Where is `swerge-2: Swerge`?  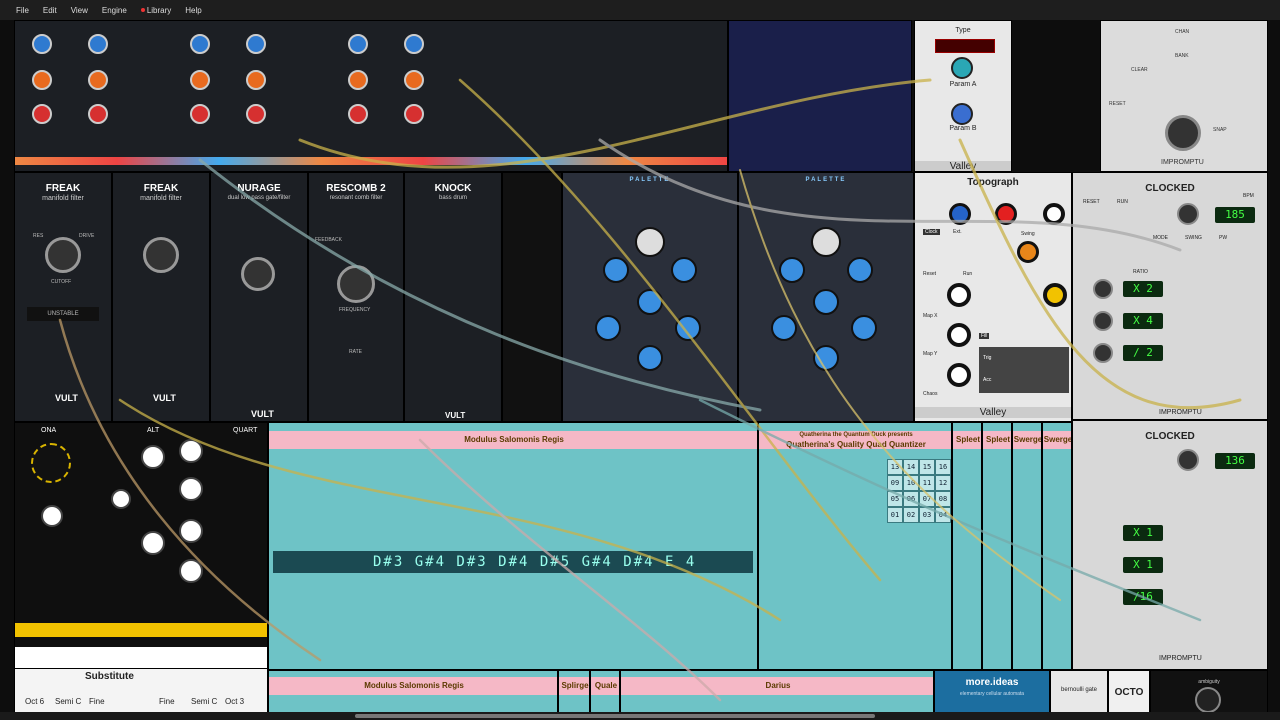
swerge-2: Swerge is located at coordinates (1057, 546).